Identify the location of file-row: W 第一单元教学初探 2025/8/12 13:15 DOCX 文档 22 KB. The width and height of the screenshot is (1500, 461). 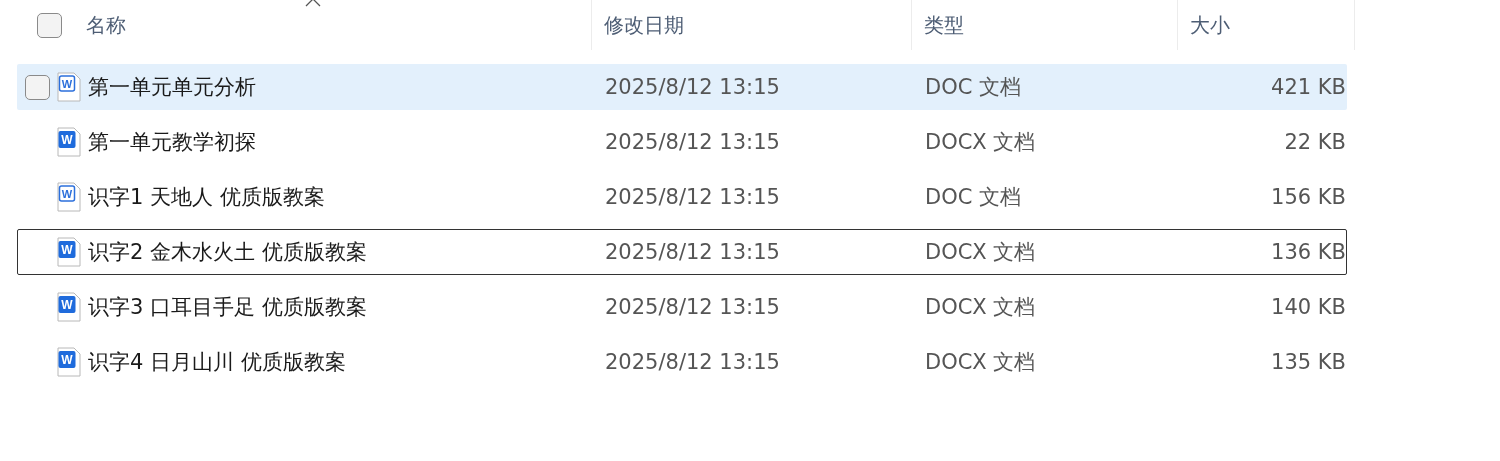
(682, 142).